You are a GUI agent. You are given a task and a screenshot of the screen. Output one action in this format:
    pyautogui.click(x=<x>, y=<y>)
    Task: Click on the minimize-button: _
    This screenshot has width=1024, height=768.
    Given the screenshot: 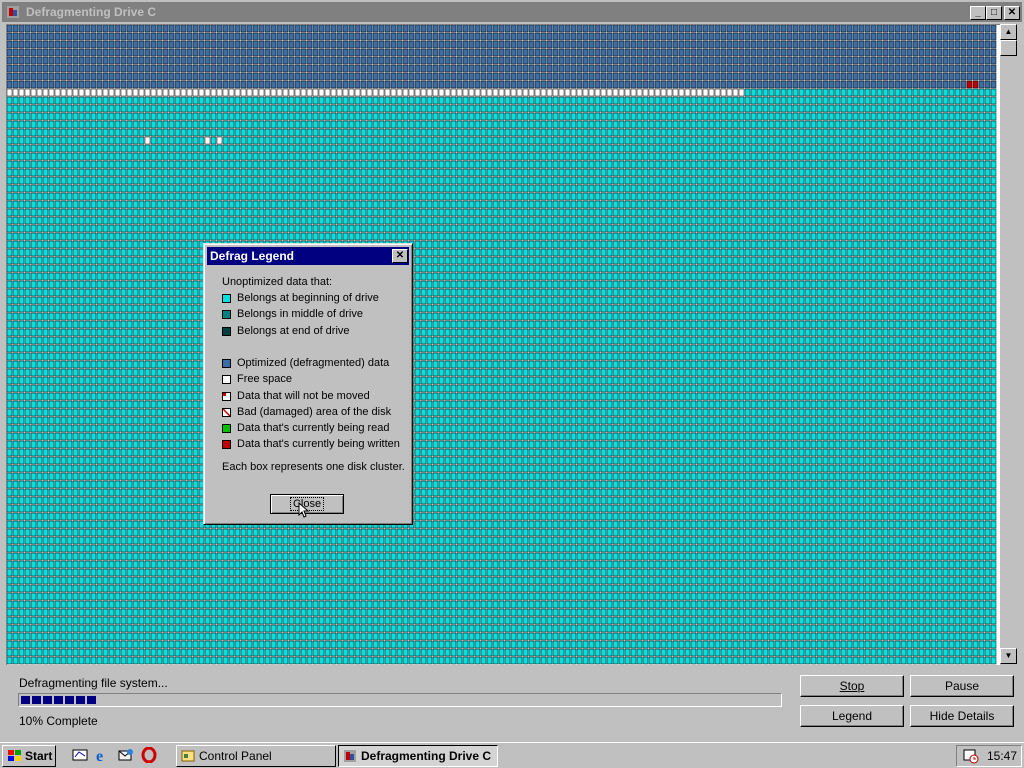 What is the action you would take?
    pyautogui.click(x=978, y=13)
    